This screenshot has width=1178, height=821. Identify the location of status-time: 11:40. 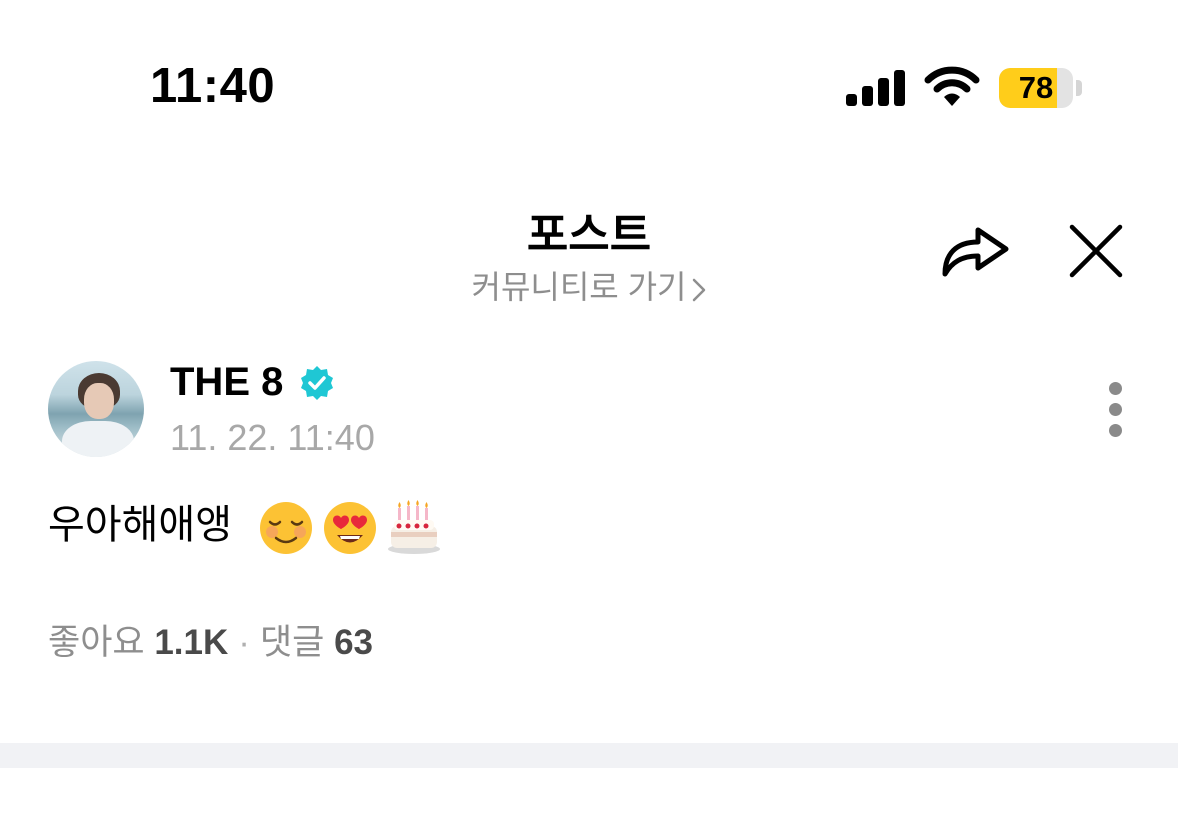
(213, 86).